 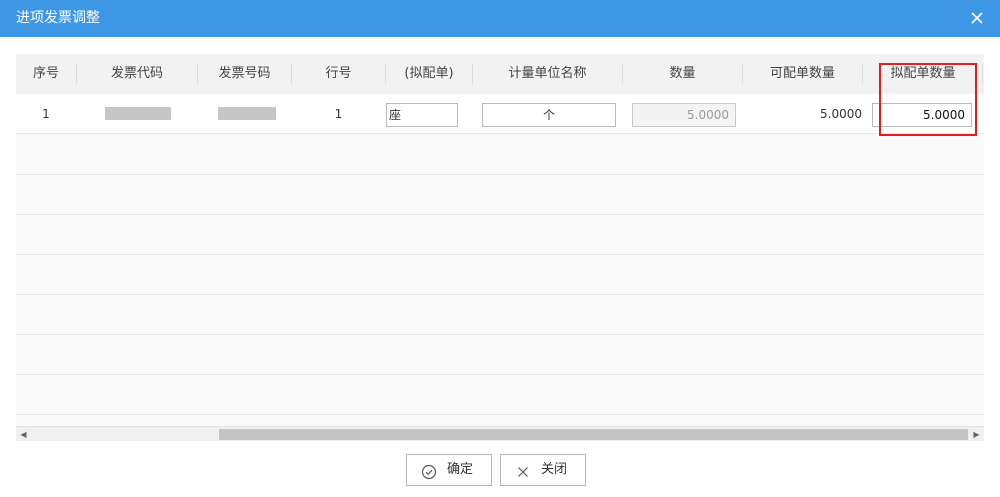 What do you see at coordinates (460, 469) in the screenshot?
I see `confirm-label: 确定` at bounding box center [460, 469].